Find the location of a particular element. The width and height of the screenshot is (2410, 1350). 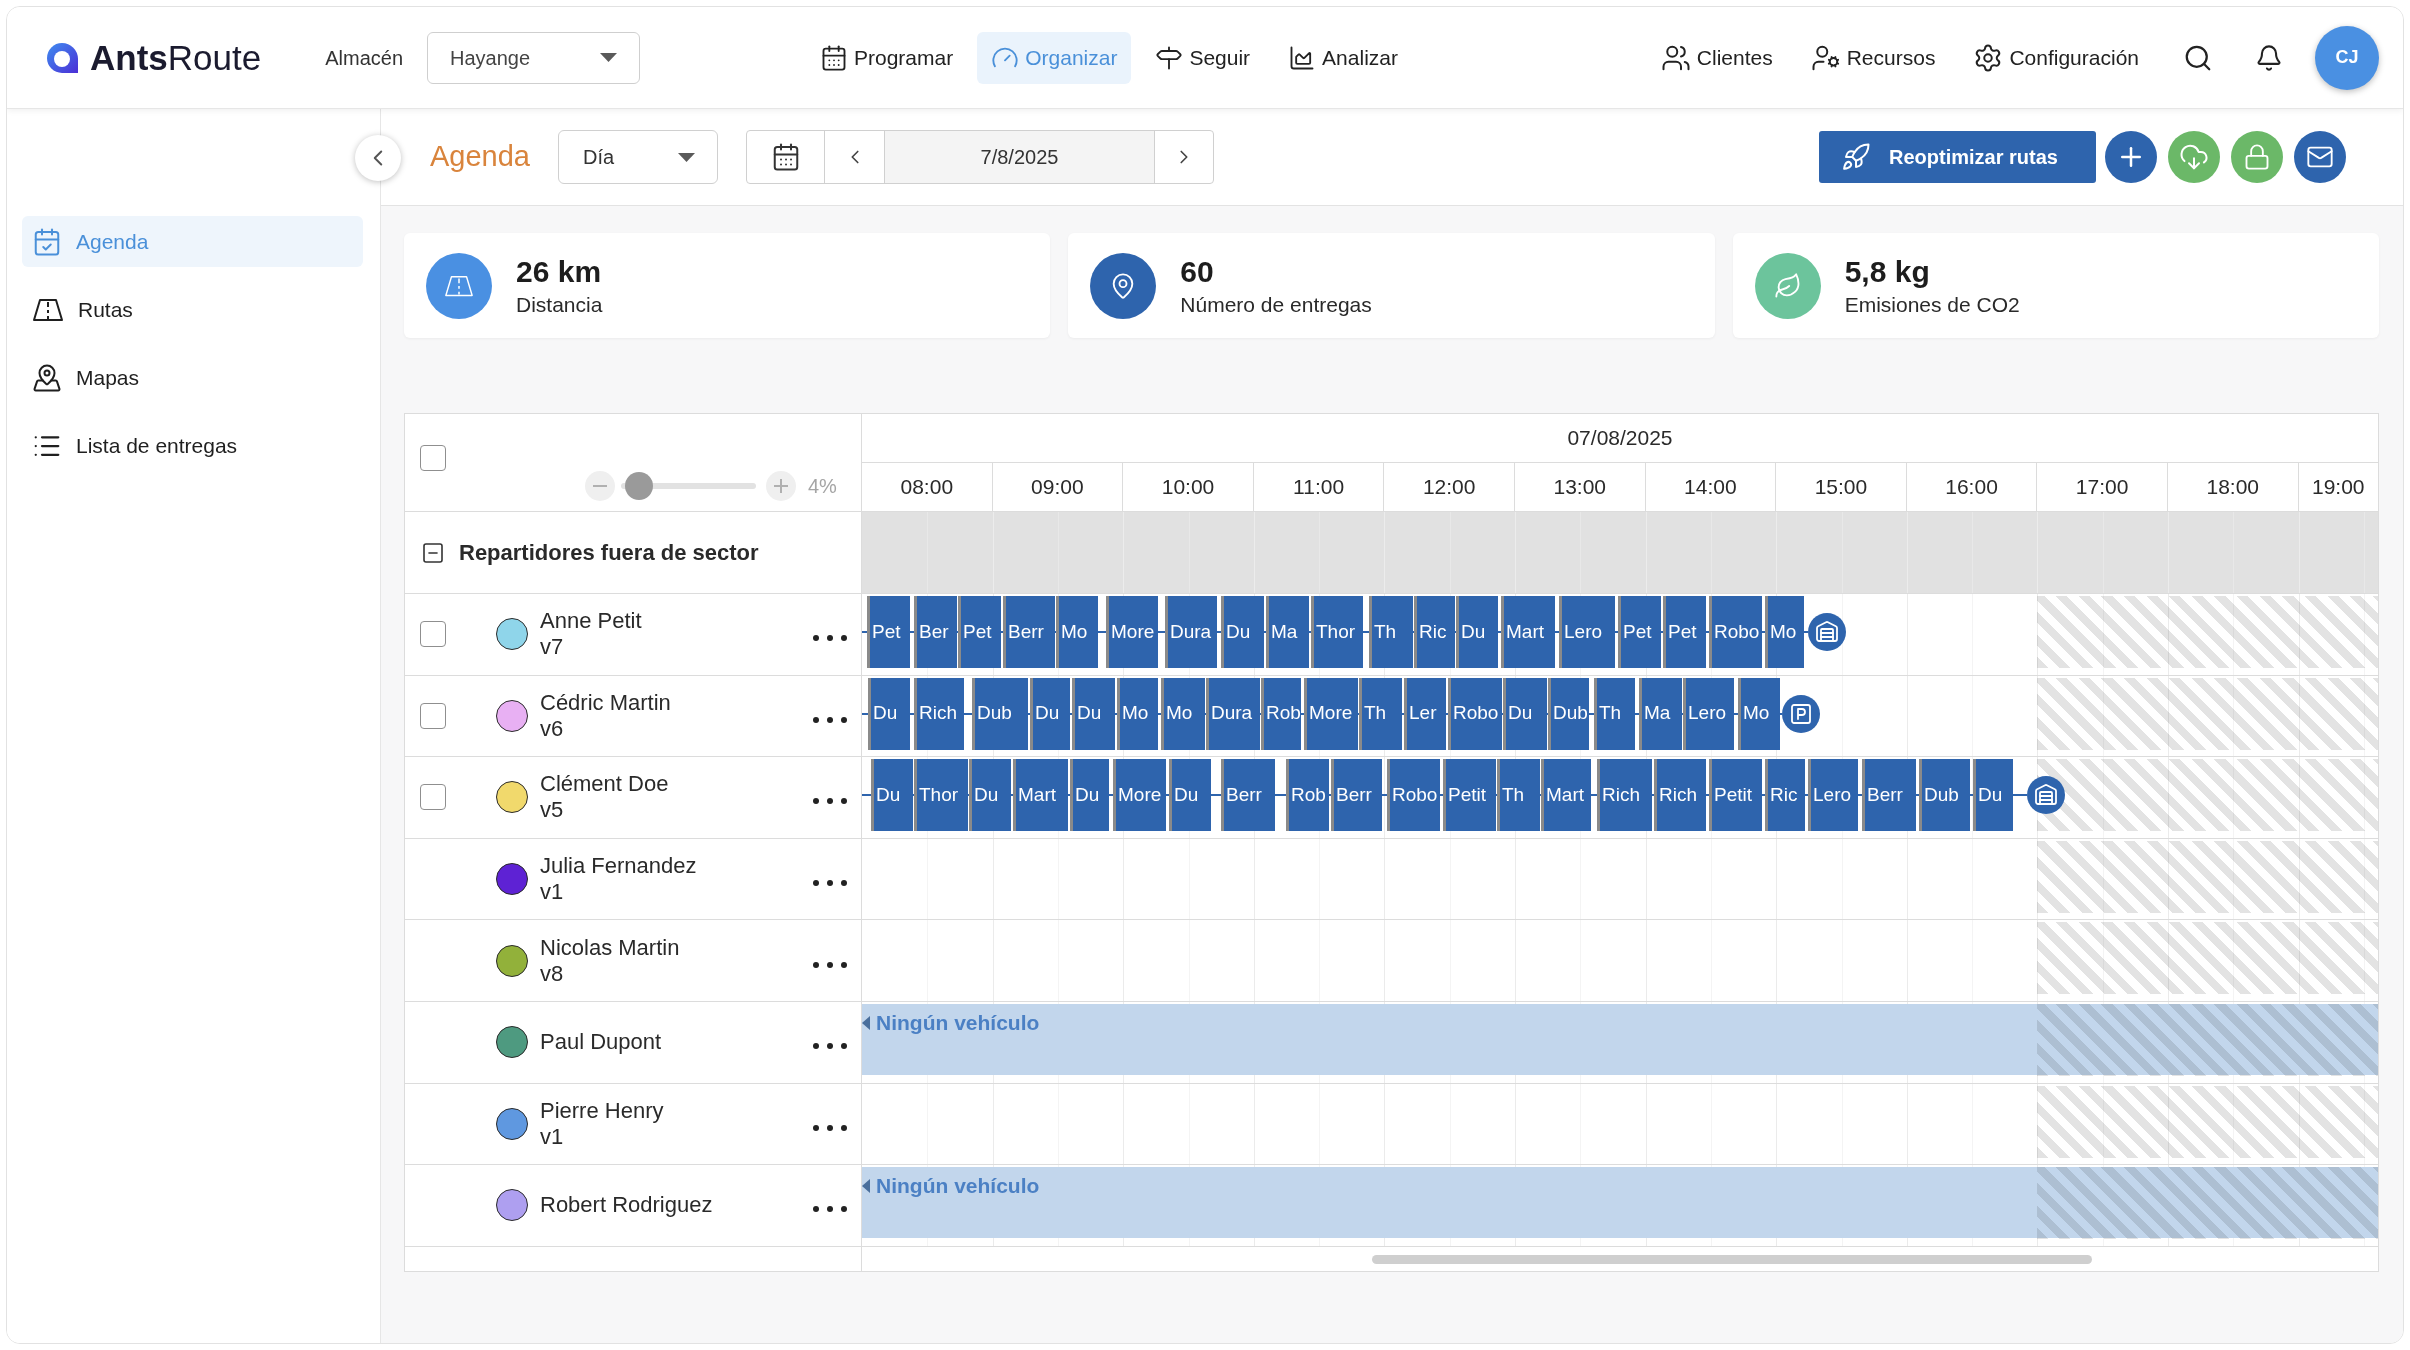

minus-square-icon is located at coordinates (433, 552).